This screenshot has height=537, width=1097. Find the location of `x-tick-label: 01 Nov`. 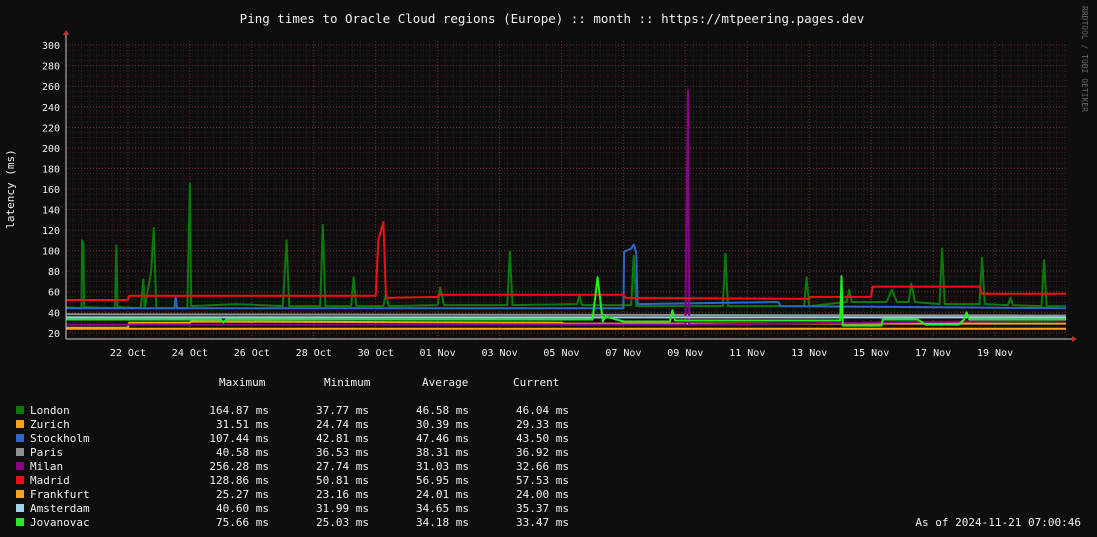

x-tick-label: 01 Nov is located at coordinates (438, 353).